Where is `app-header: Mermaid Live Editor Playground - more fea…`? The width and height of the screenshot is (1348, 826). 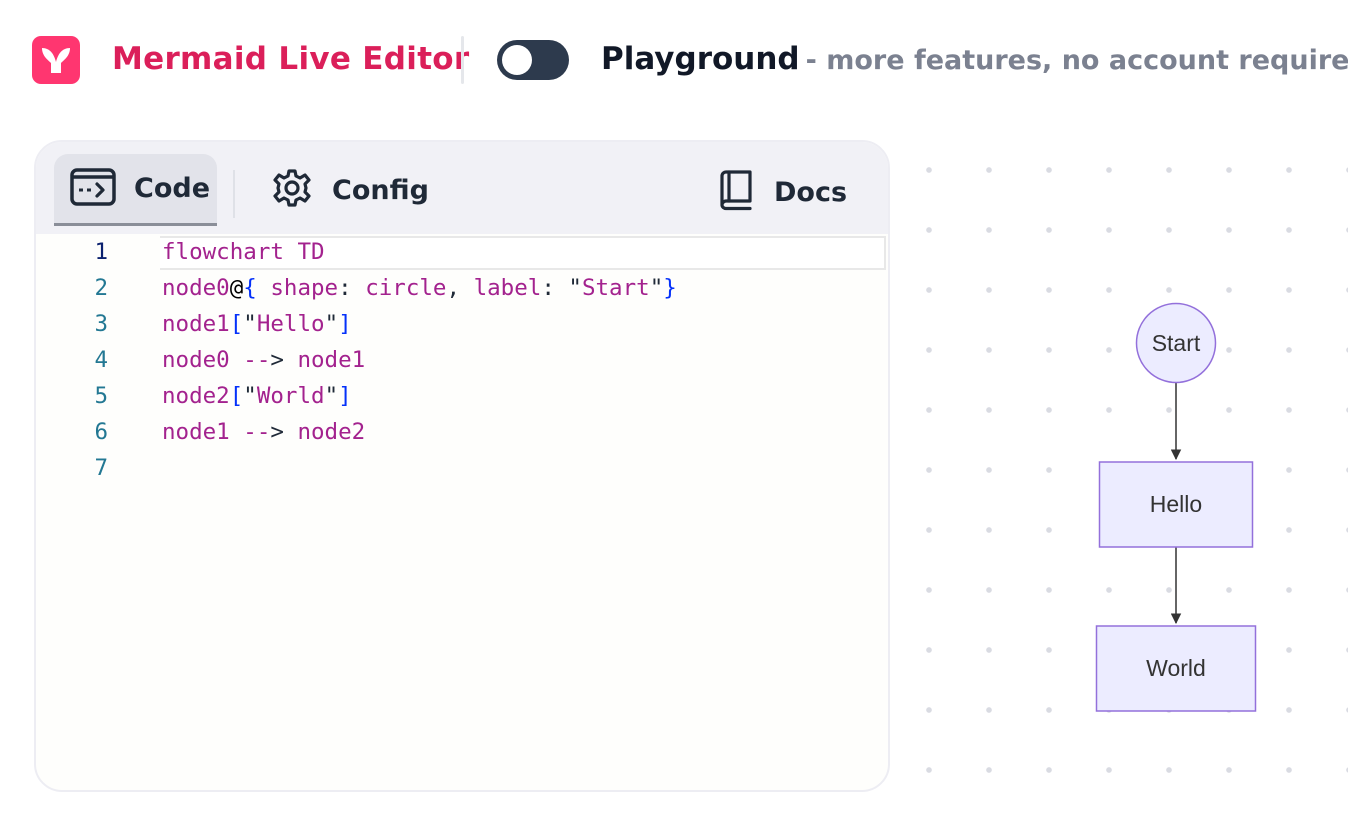 app-header: Mermaid Live Editor Playground - more fea… is located at coordinates (674, 60).